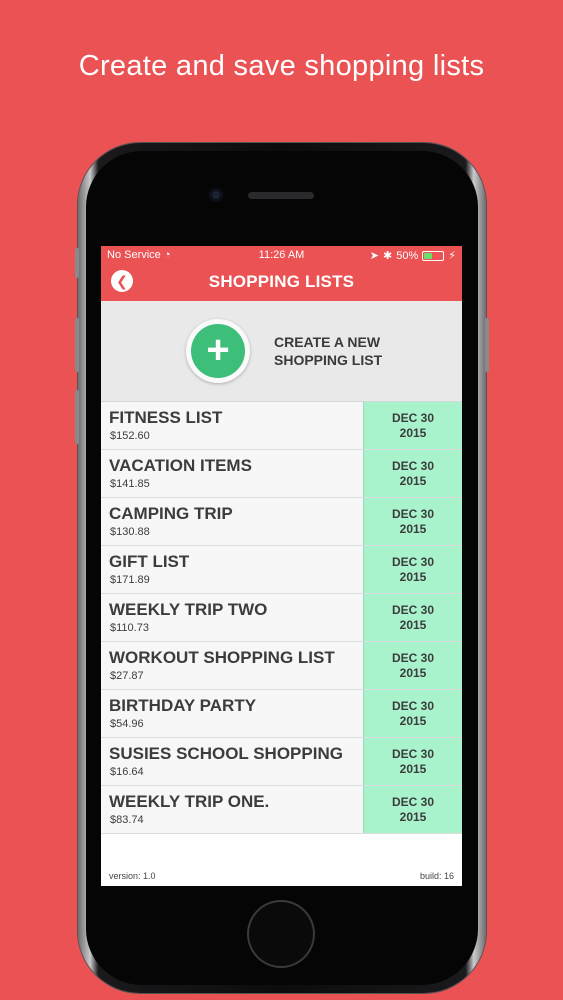 Image resolution: width=563 pixels, height=1000 pixels. Describe the element at coordinates (452, 256) in the screenshot. I see `charging-icon: ⚡` at that location.